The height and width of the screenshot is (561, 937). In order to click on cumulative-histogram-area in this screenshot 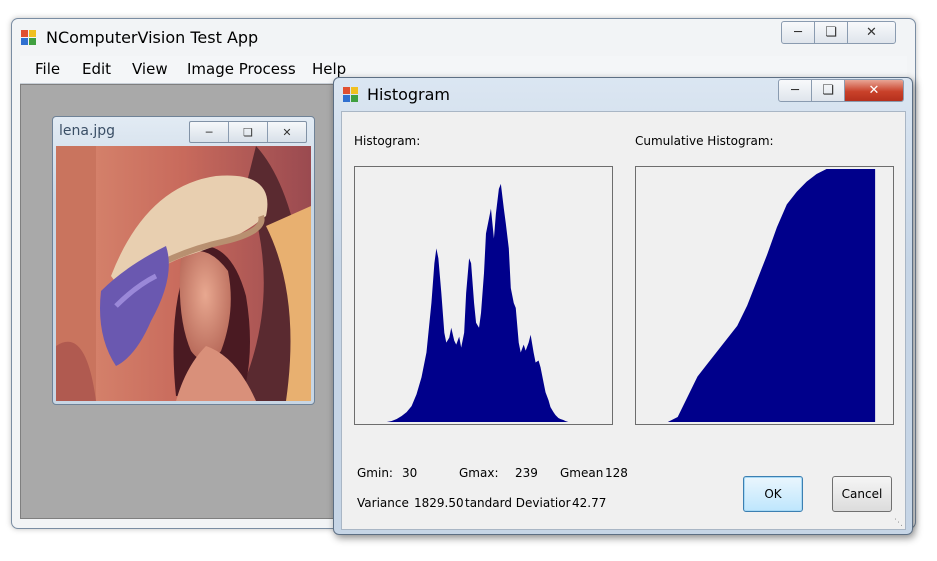, I will do `click(771, 295)`.